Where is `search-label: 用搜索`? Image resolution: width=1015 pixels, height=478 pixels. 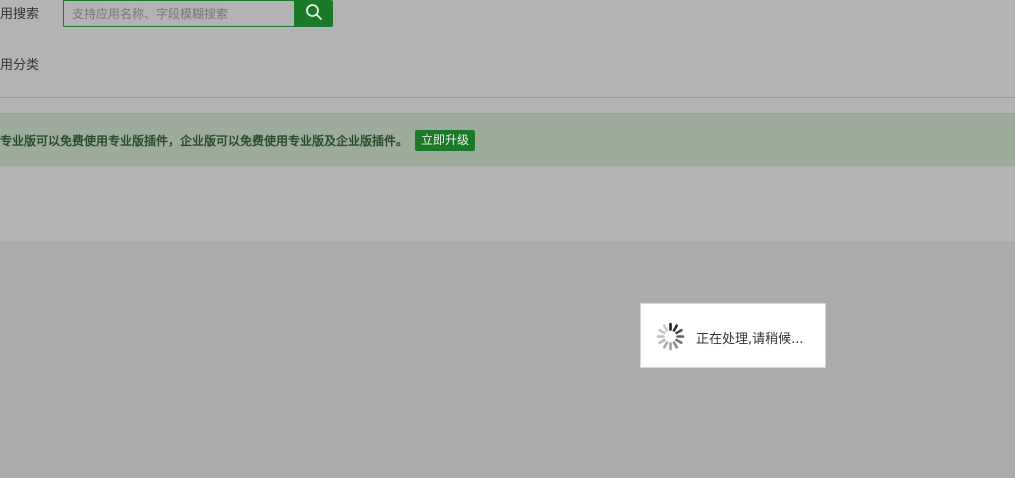 search-label: 用搜索 is located at coordinates (20, 14).